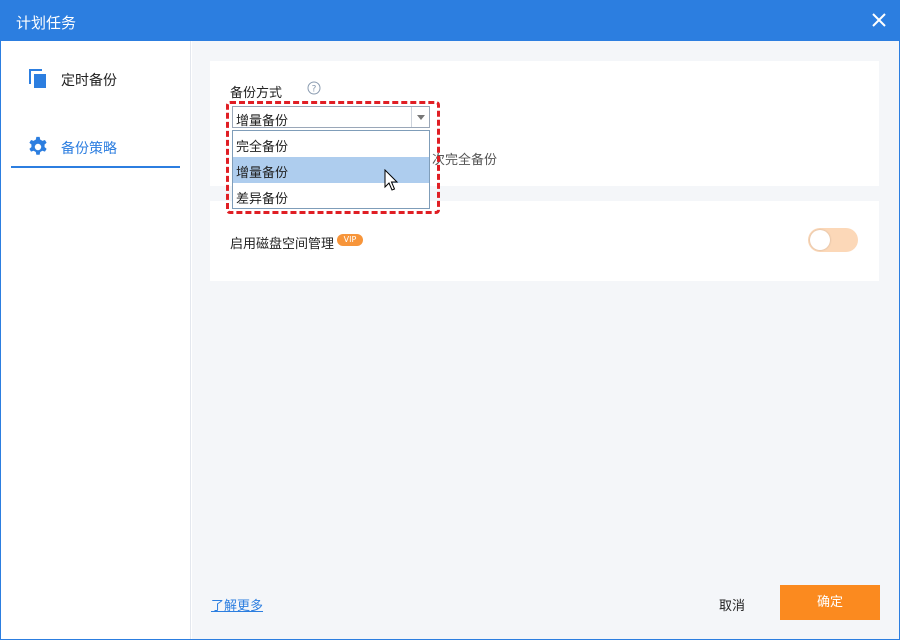  What do you see at coordinates (46, 23) in the screenshot?
I see `window-title: 计划任务` at bounding box center [46, 23].